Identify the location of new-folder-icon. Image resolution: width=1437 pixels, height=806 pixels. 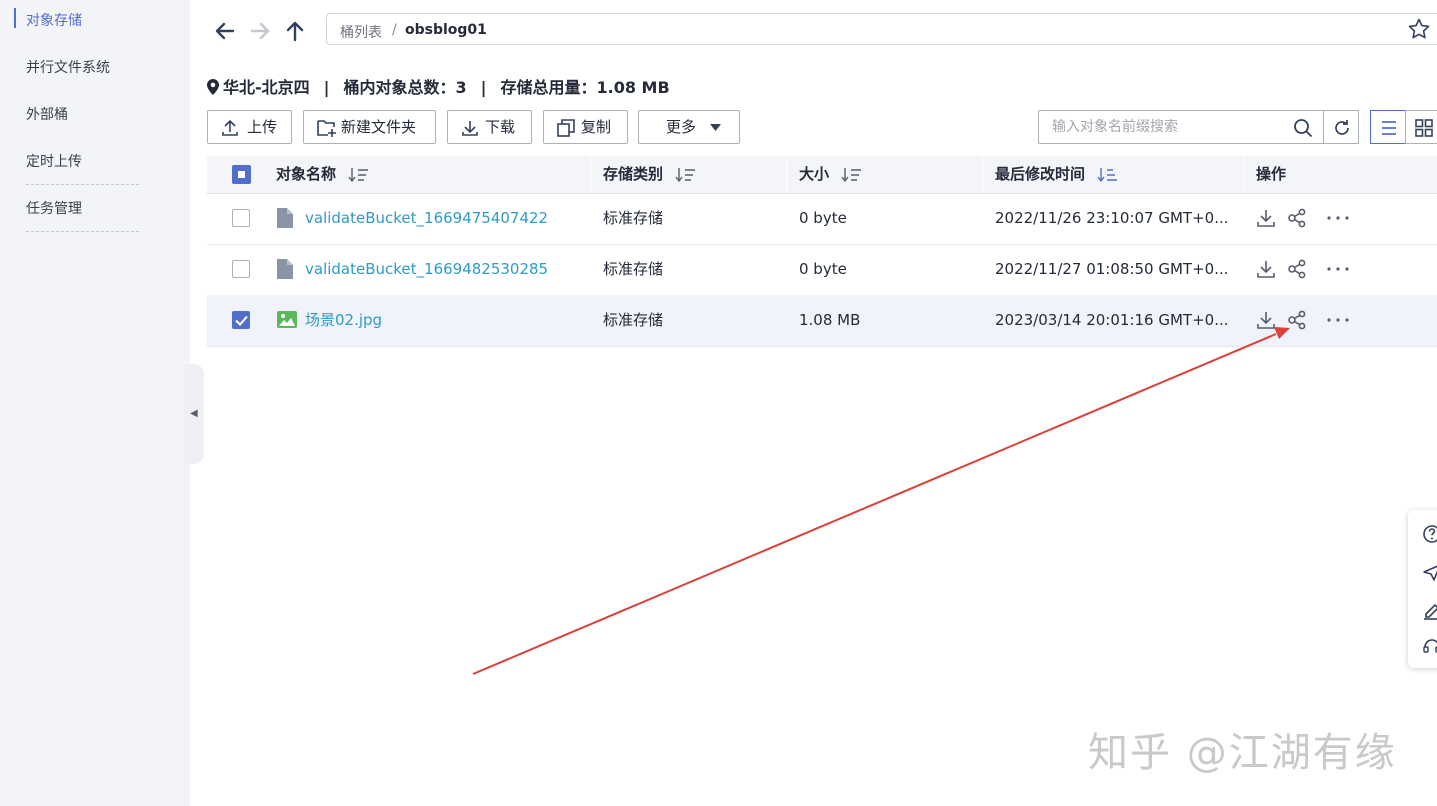
(326, 128).